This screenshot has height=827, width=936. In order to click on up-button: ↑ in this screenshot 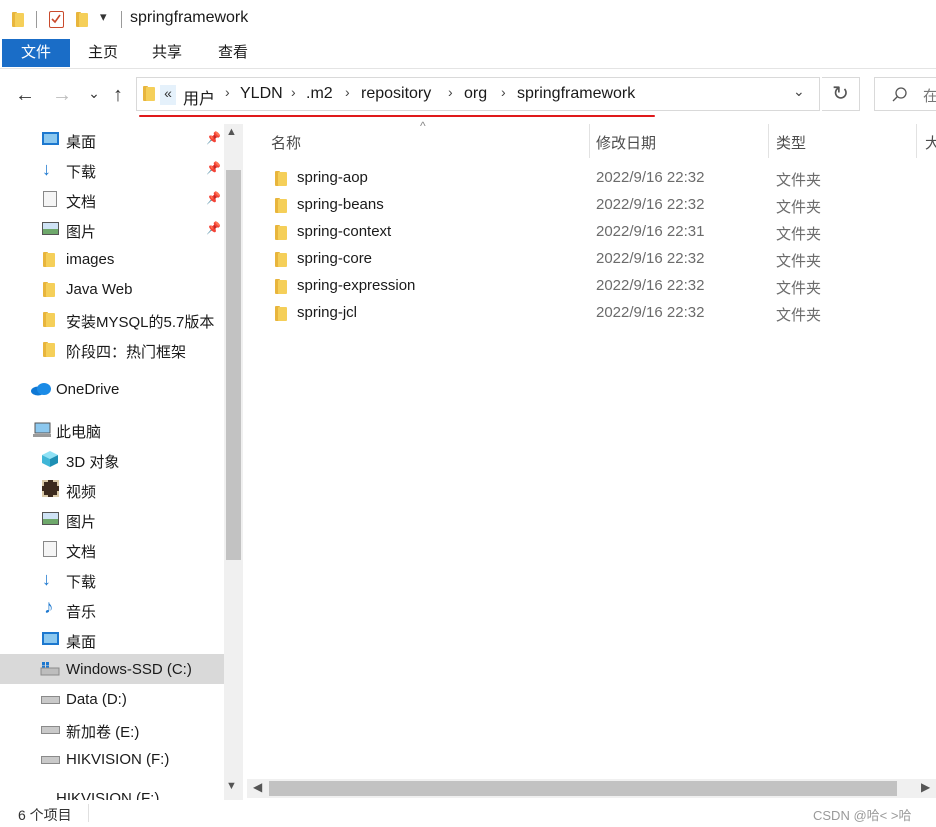, I will do `click(118, 95)`.